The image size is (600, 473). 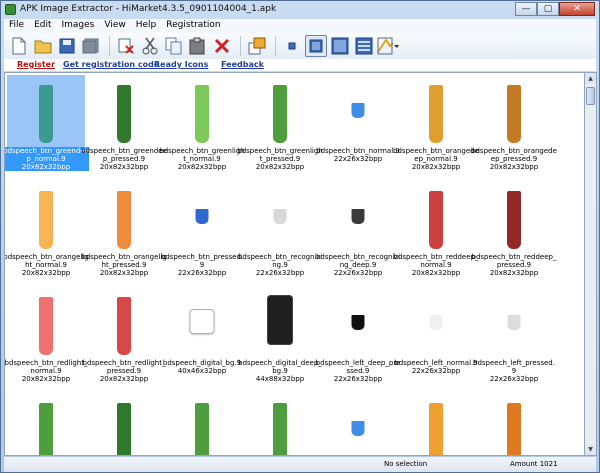 I want to click on menu-images: Images, so click(x=78, y=26).